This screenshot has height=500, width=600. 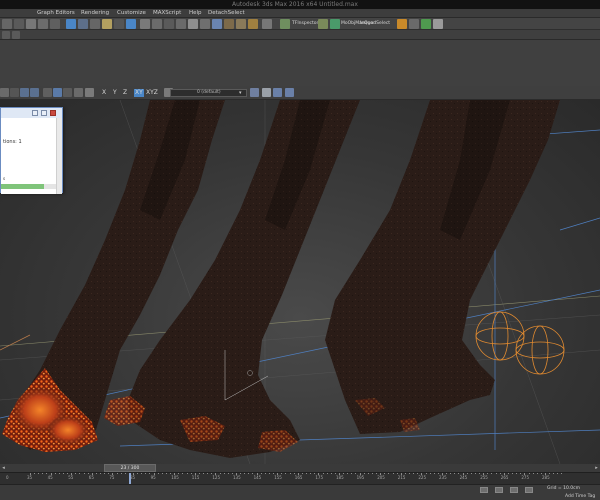 What do you see at coordinates (6, 35) in the screenshot?
I see `undo-icon` at bounding box center [6, 35].